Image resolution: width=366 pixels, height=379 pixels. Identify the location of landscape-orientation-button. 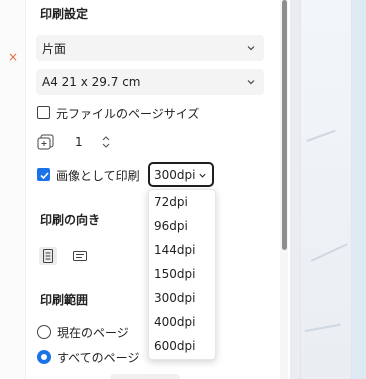
(80, 256).